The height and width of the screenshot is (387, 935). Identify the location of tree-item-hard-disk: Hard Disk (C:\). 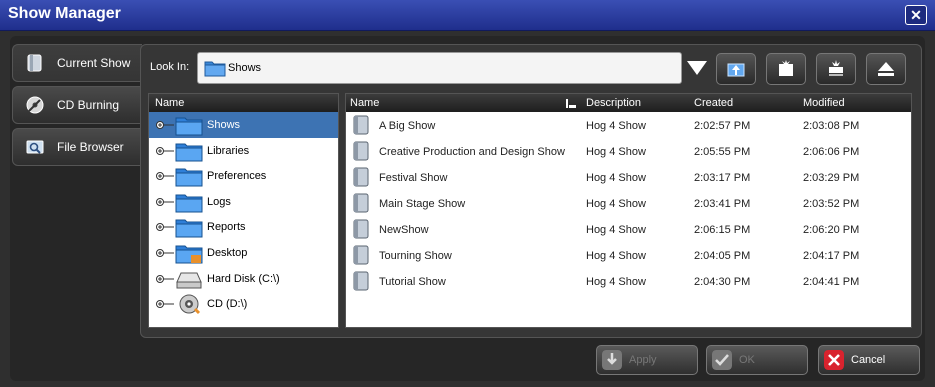
(243, 279).